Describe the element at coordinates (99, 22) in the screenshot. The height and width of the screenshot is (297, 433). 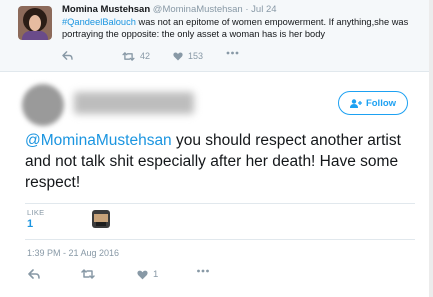
I see `hashtag-link: #QandeelBalouch` at that location.